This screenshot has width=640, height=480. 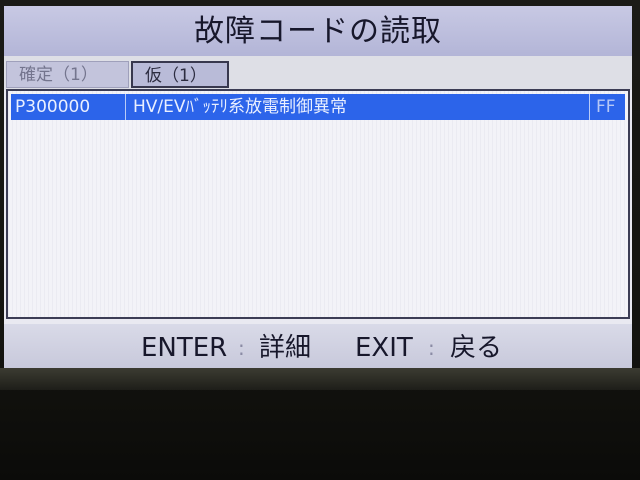 What do you see at coordinates (180, 74) in the screenshot?
I see `tab-pending: 仮（1）` at bounding box center [180, 74].